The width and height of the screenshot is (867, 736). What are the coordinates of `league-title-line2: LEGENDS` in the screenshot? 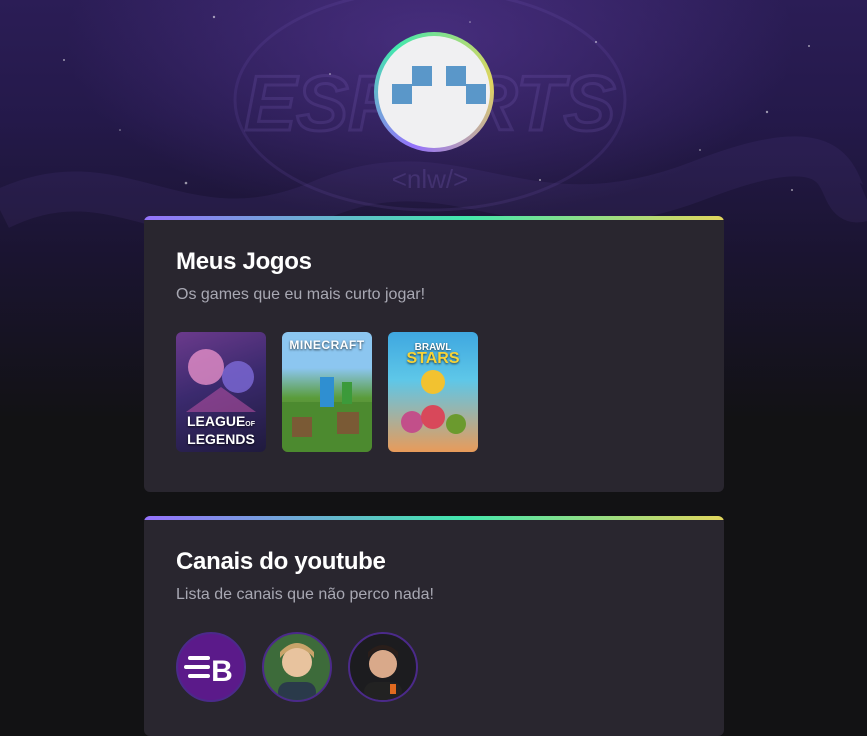 It's located at (221, 439).